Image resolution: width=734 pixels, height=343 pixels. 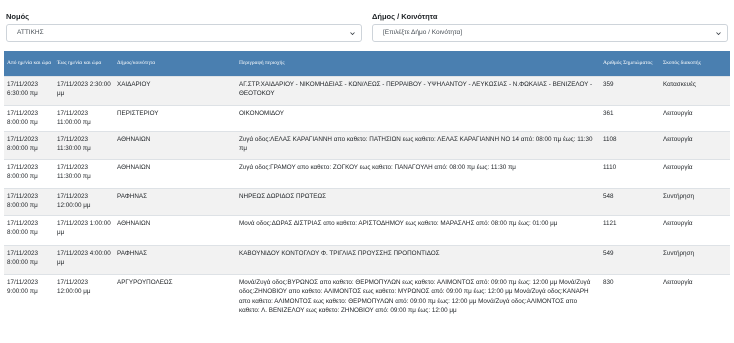 What do you see at coordinates (630, 145) in the screenshot?
I see `cell-note-number: 1108` at bounding box center [630, 145].